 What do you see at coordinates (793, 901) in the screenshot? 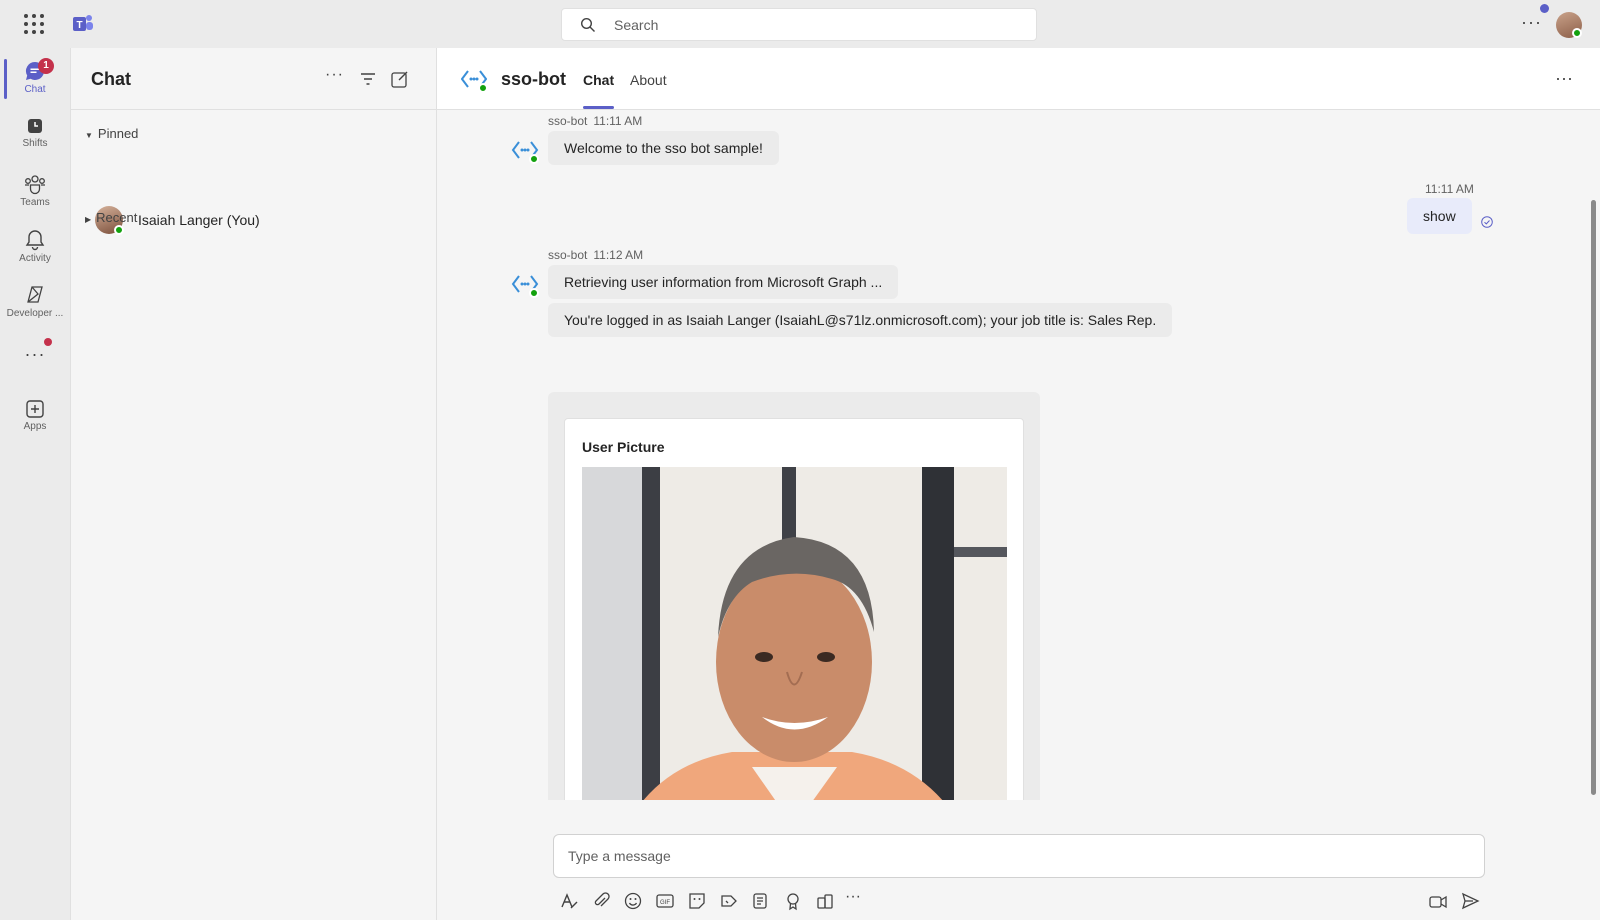
I see `praise-icon` at bounding box center [793, 901].